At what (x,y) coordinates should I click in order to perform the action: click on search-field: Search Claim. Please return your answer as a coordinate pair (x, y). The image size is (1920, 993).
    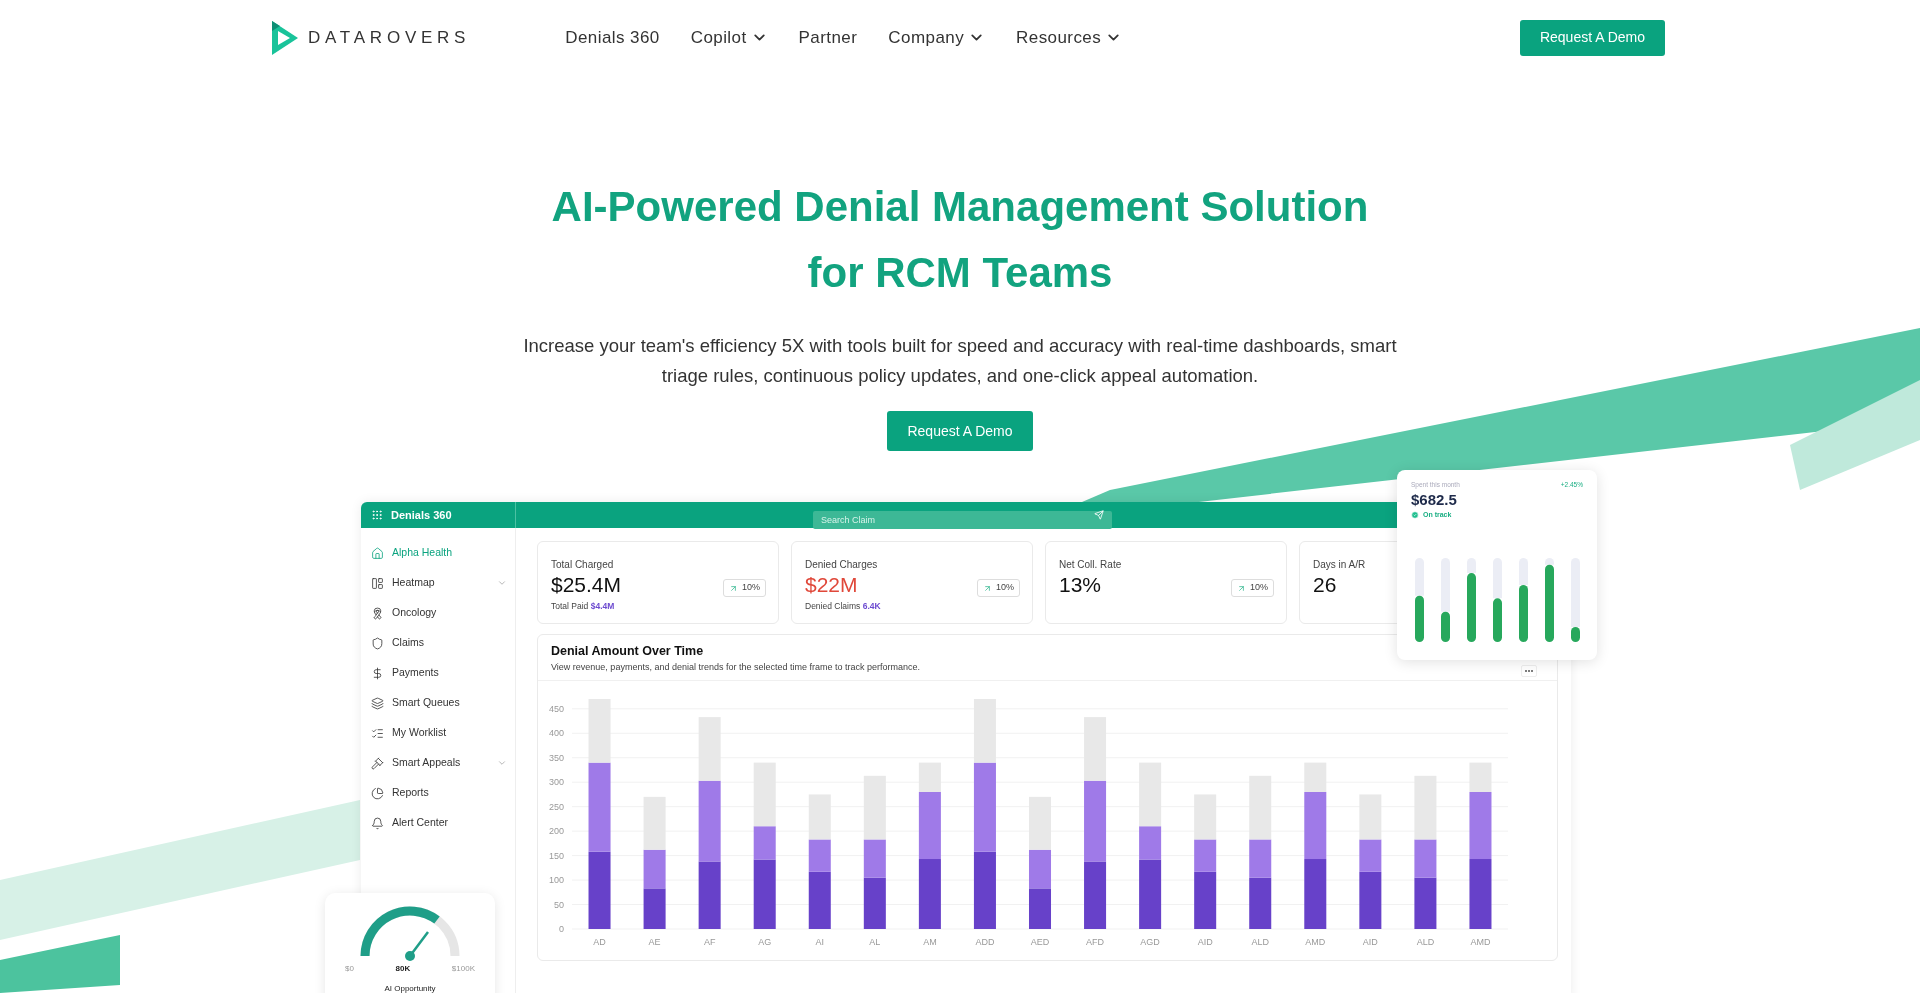
    Looking at the image, I should click on (962, 520).